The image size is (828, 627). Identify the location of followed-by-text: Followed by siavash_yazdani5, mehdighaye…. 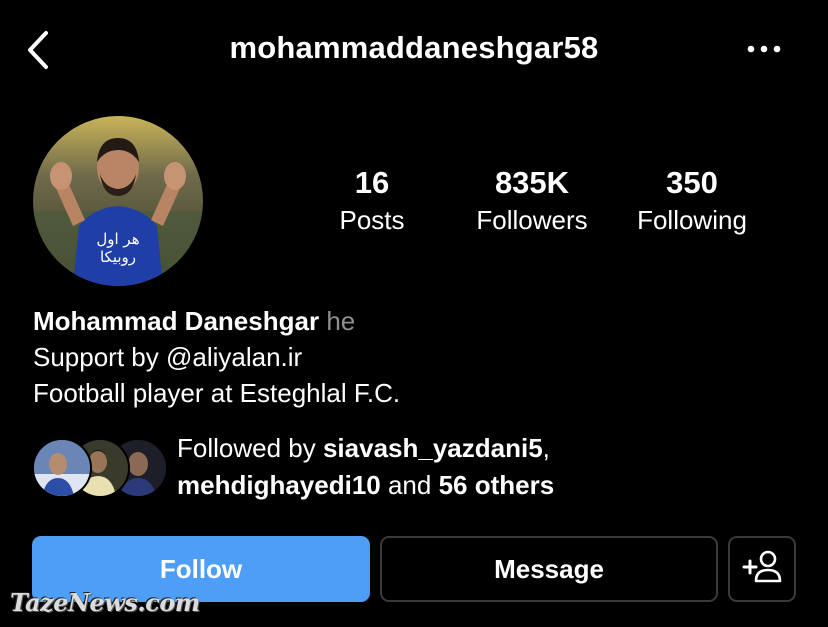
(365, 467).